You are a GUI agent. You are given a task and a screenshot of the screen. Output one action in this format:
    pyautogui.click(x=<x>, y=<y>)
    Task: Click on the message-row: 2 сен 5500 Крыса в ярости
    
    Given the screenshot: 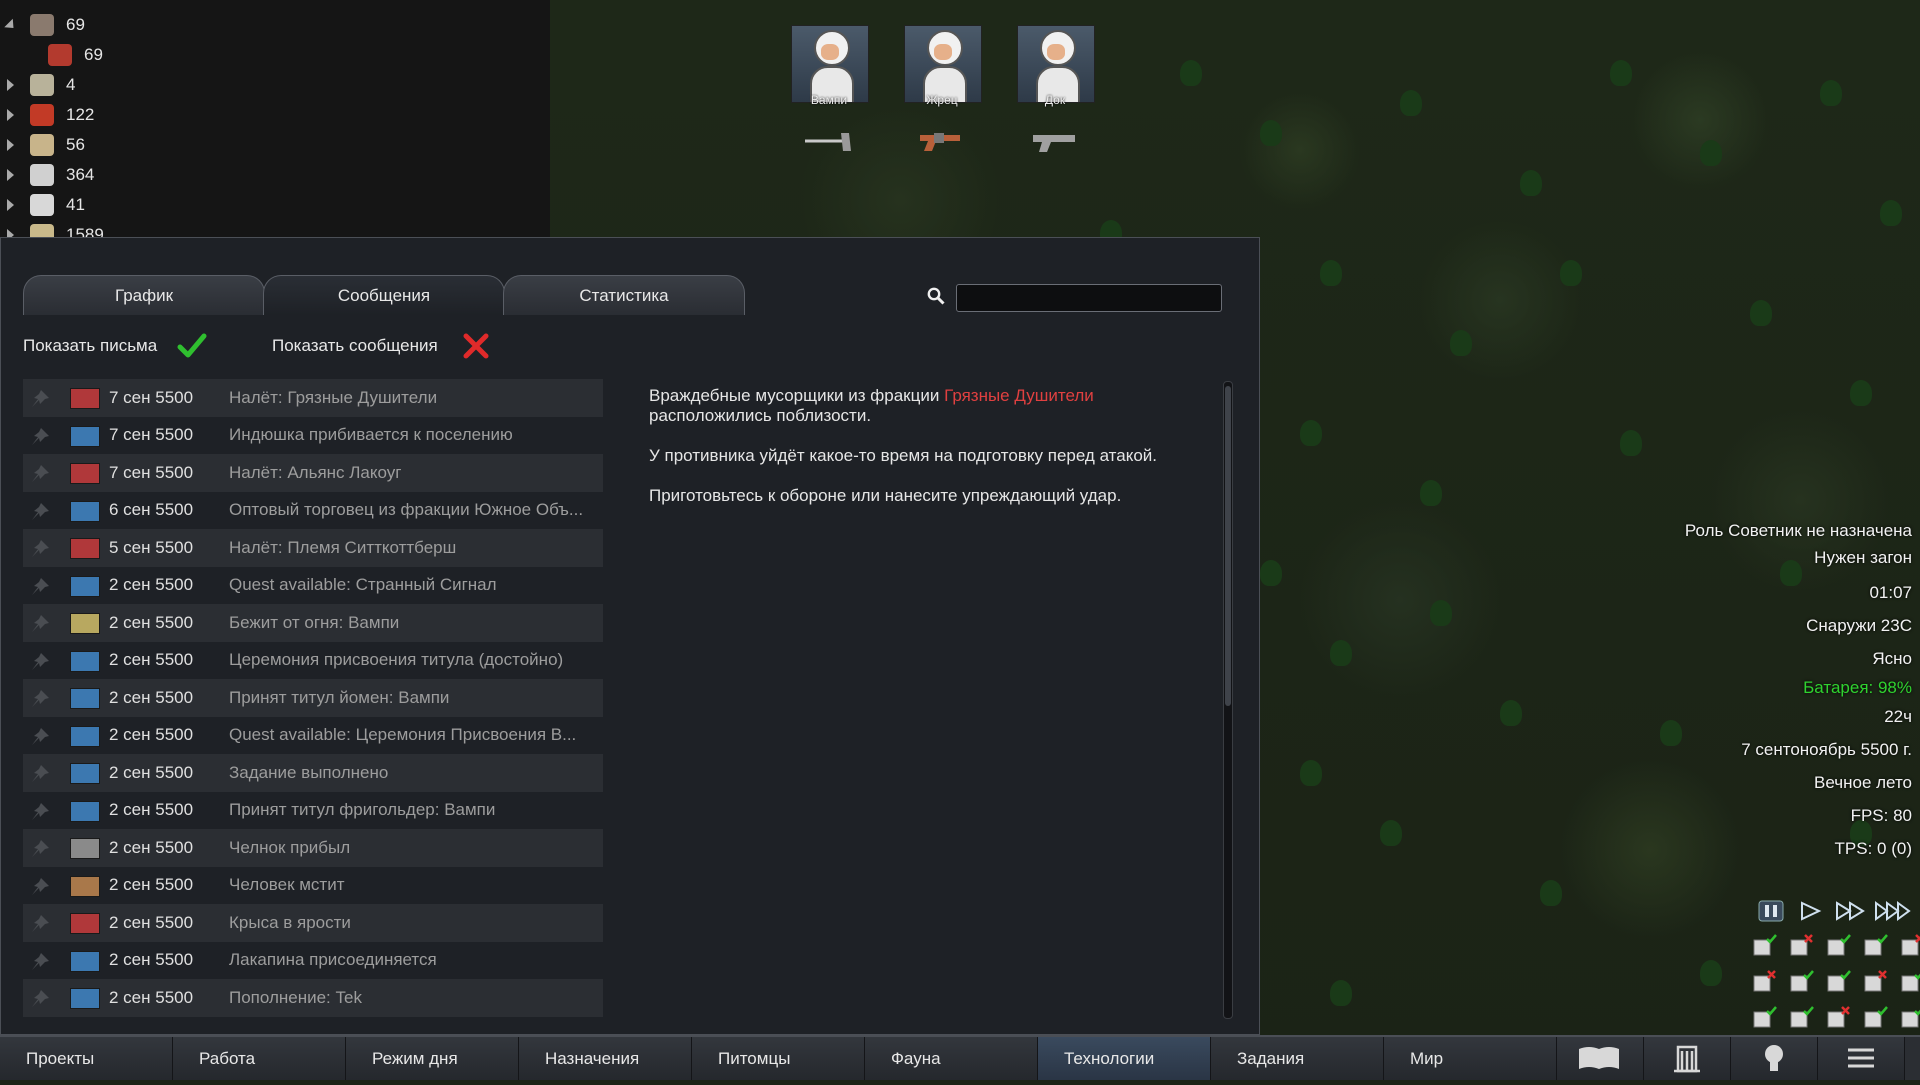 What is the action you would take?
    pyautogui.click(x=313, y=923)
    